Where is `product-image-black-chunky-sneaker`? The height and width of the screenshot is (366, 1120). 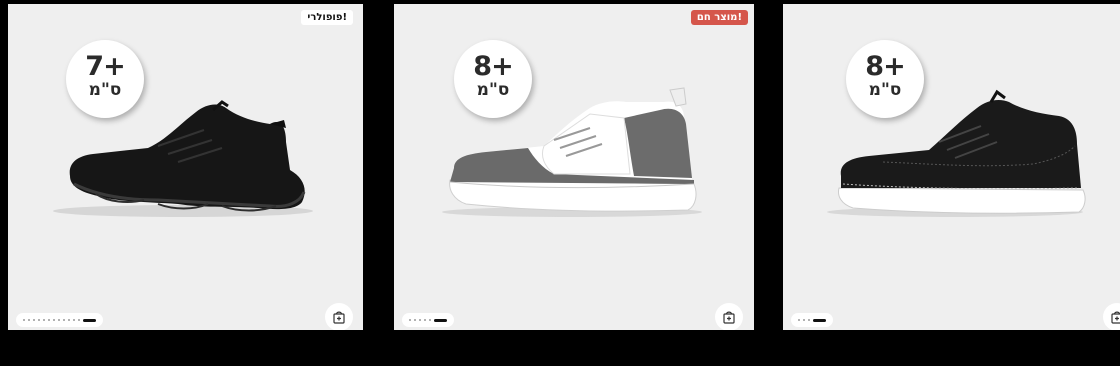 product-image-black-chunky-sneaker is located at coordinates (185, 154).